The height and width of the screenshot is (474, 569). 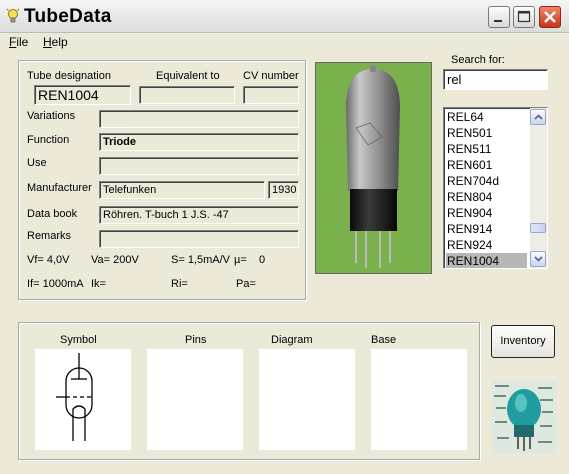 What do you see at coordinates (523, 341) in the screenshot?
I see `inventory-button: Inventory` at bounding box center [523, 341].